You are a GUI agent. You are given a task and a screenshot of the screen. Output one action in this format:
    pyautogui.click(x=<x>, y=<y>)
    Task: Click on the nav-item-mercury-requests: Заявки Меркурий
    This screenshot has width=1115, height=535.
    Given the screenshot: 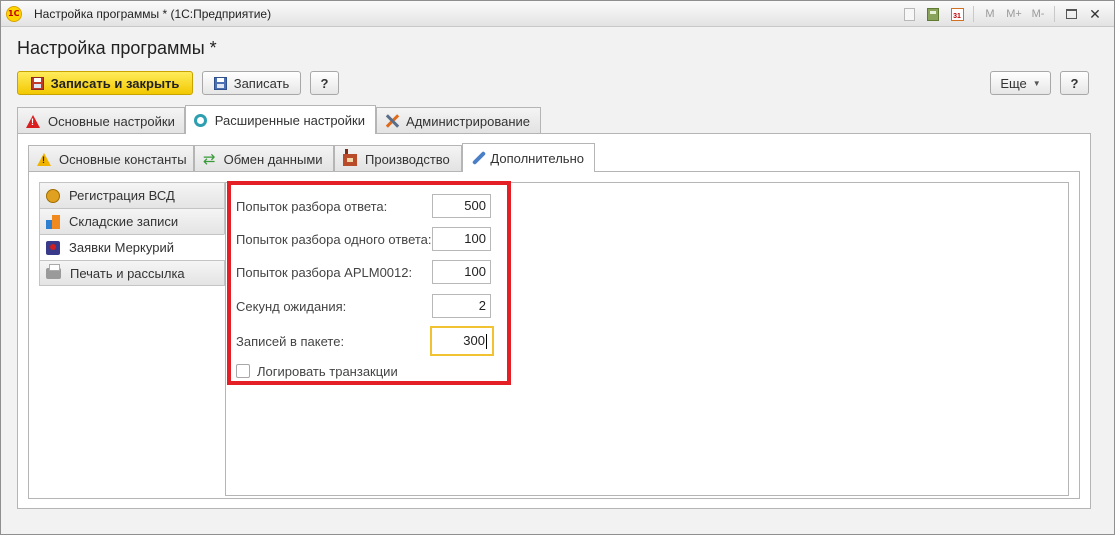 What is the action you would take?
    pyautogui.click(x=132, y=247)
    